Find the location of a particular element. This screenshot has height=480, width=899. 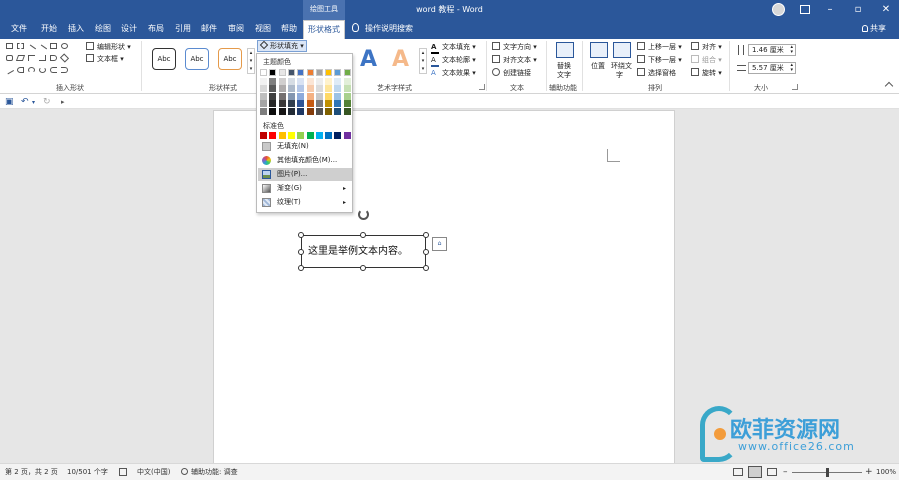

shapes-gallery is located at coordinates (43, 61).